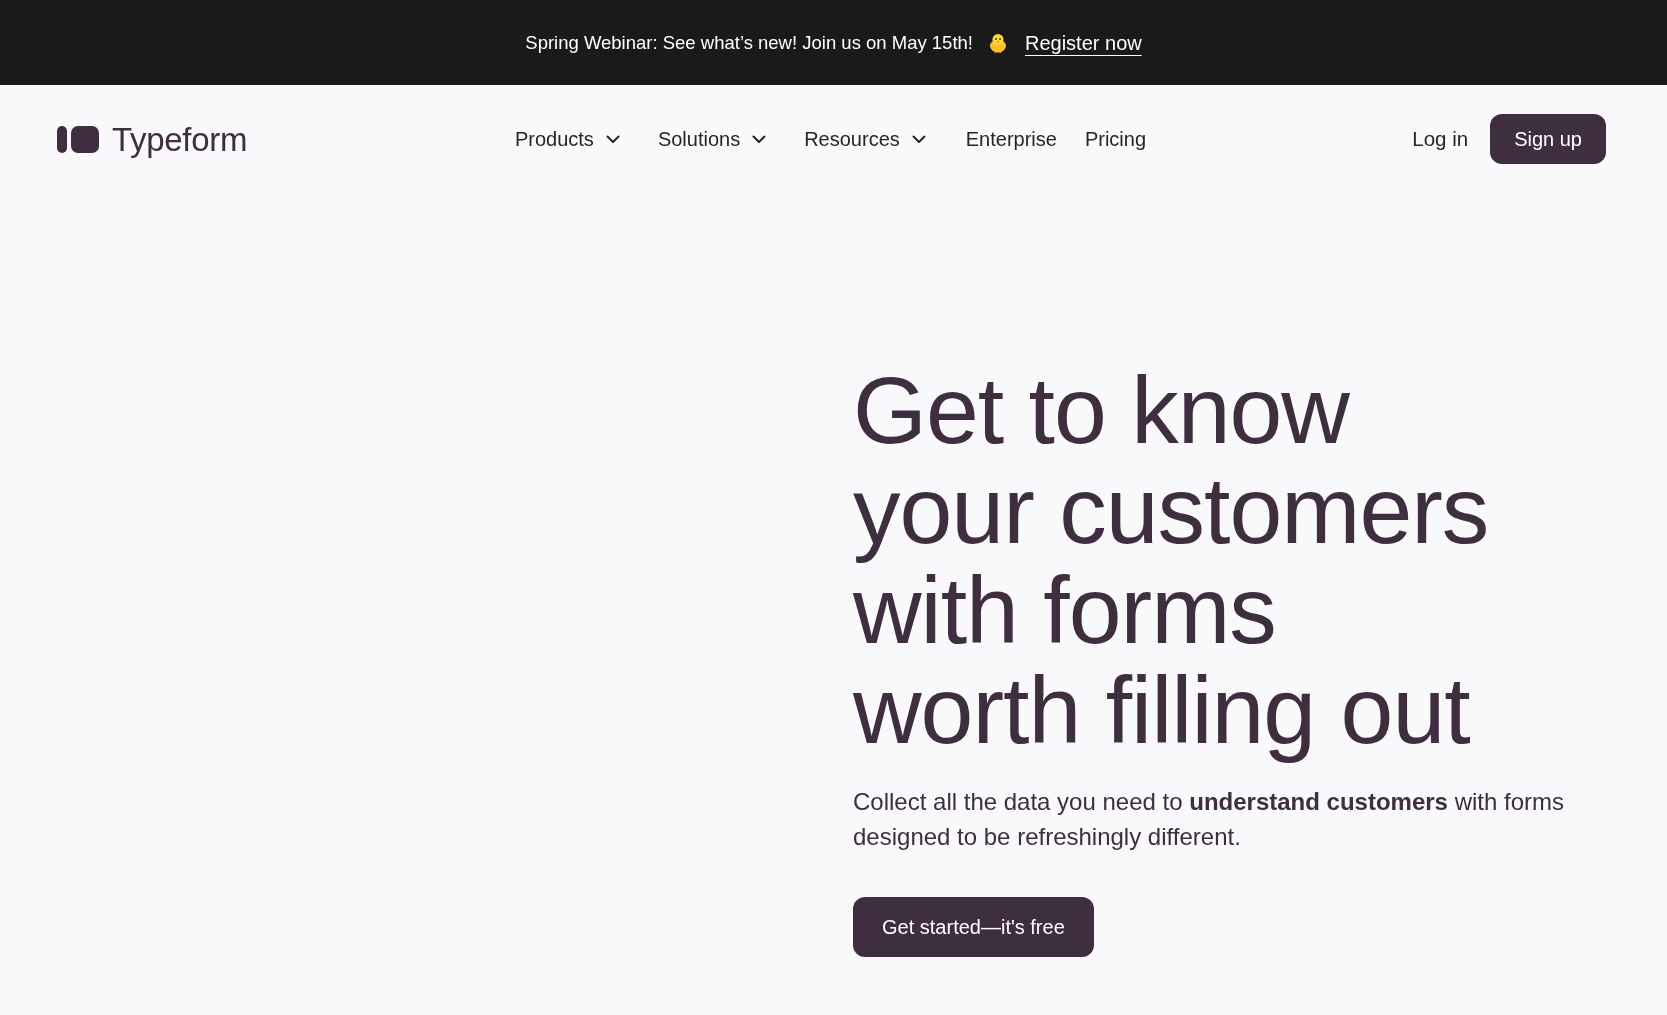  What do you see at coordinates (998, 42) in the screenshot?
I see `chick-icon` at bounding box center [998, 42].